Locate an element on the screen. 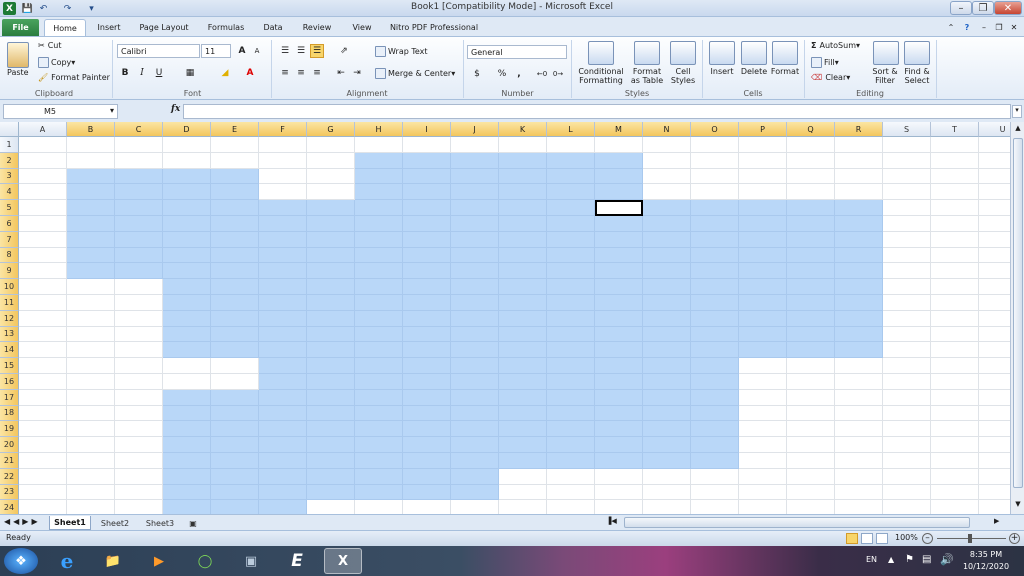 This screenshot has width=1024, height=576. row-header: 10 is located at coordinates (9, 287).